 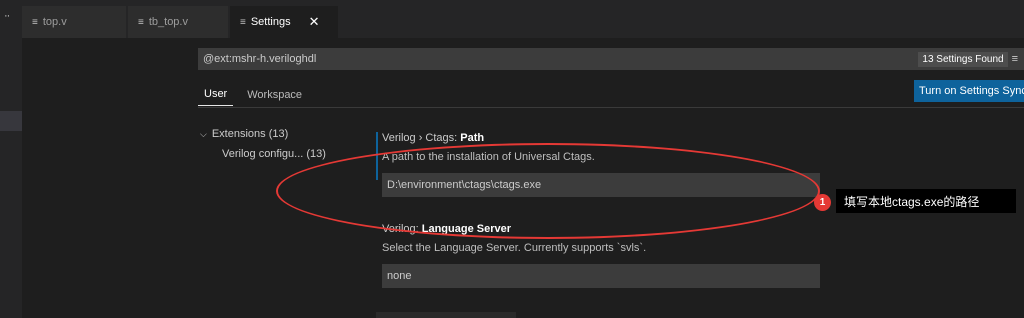 What do you see at coordinates (11, 121) in the screenshot?
I see `activity-selected-item` at bounding box center [11, 121].